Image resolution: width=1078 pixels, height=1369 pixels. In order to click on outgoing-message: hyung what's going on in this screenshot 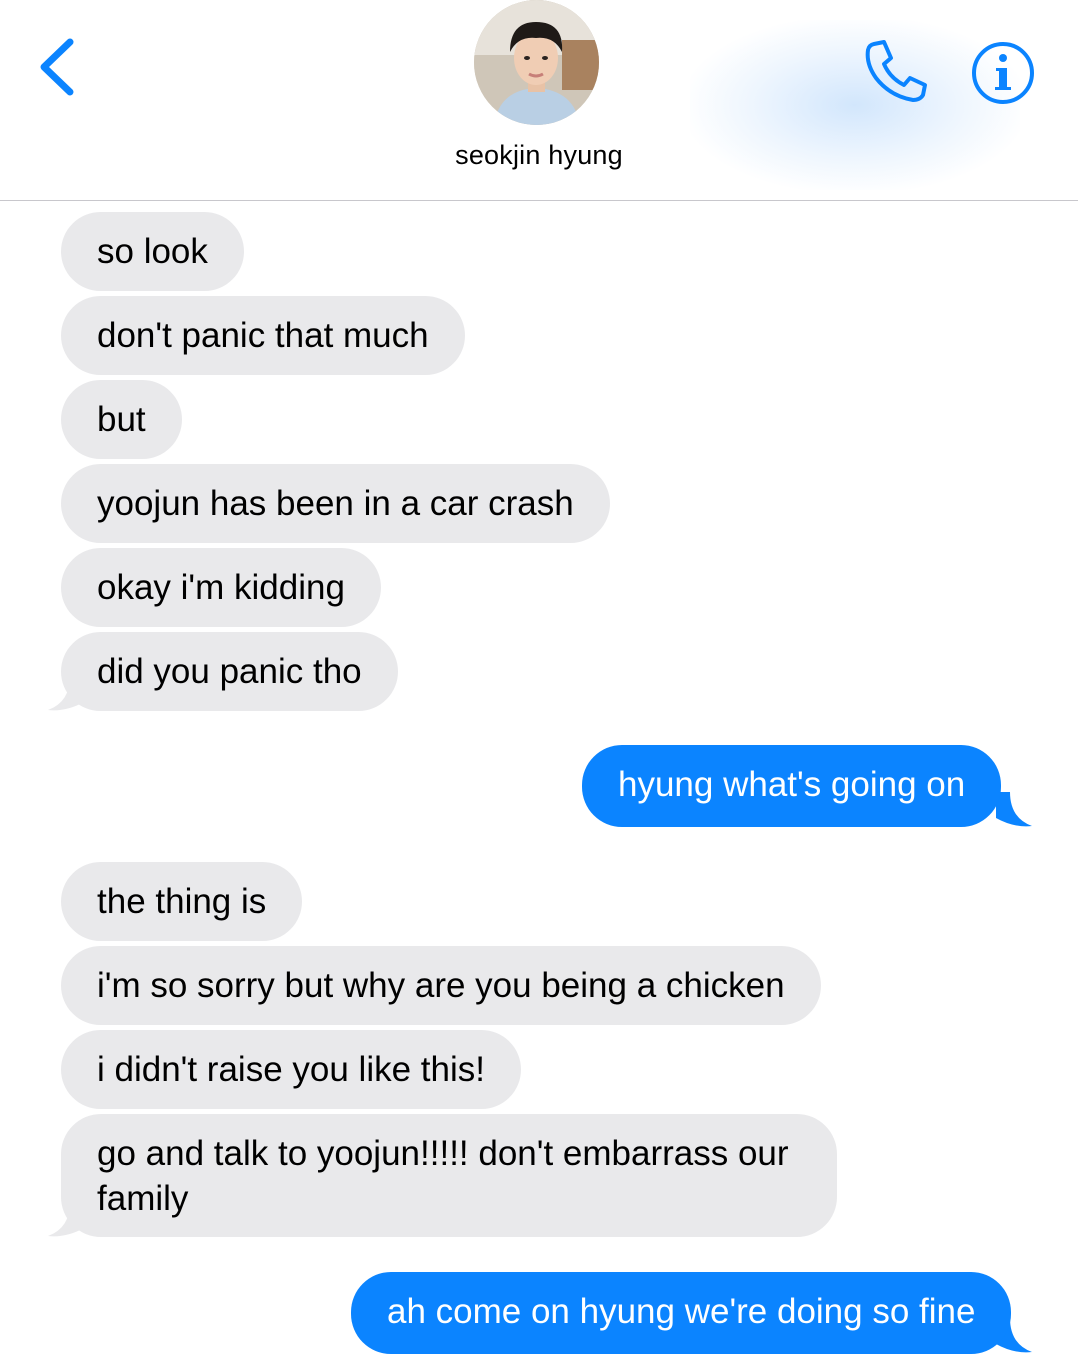, I will do `click(792, 786)`.